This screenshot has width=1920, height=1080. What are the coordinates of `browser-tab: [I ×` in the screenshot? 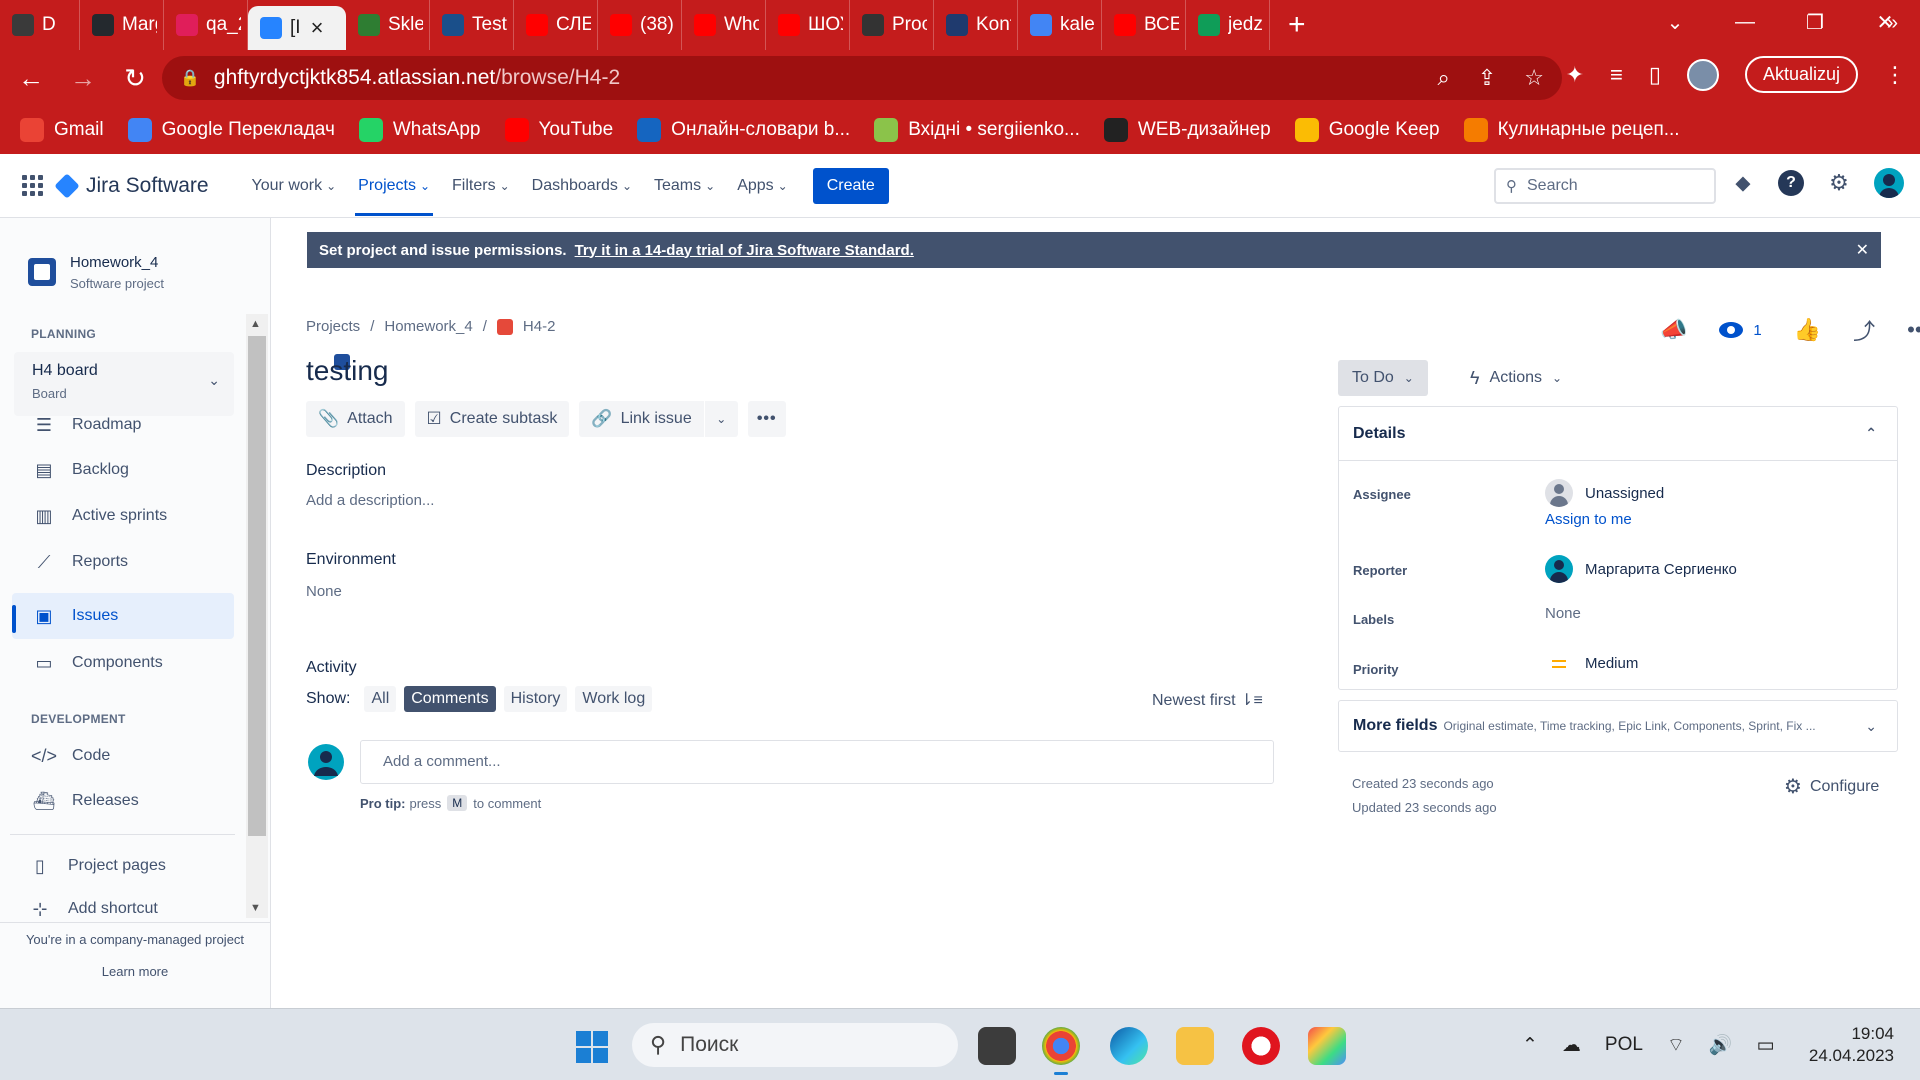 It's located at (297, 28).